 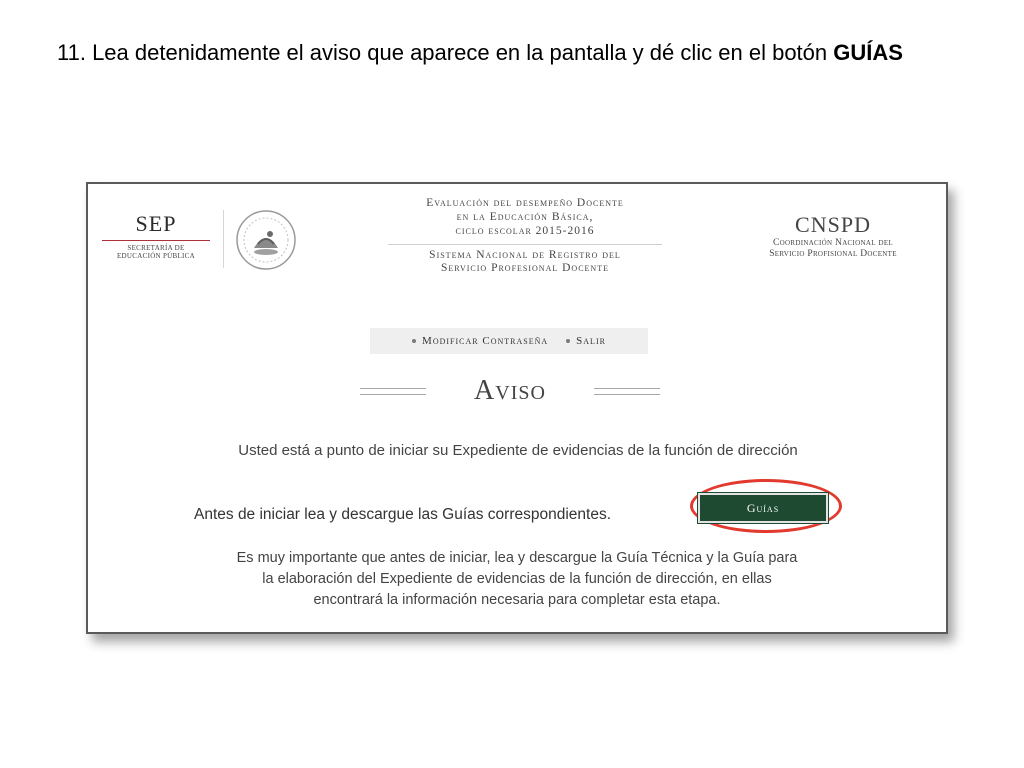 I want to click on sep-logo-subtitle-1: SECRETARÍA DE, so click(x=156, y=248).